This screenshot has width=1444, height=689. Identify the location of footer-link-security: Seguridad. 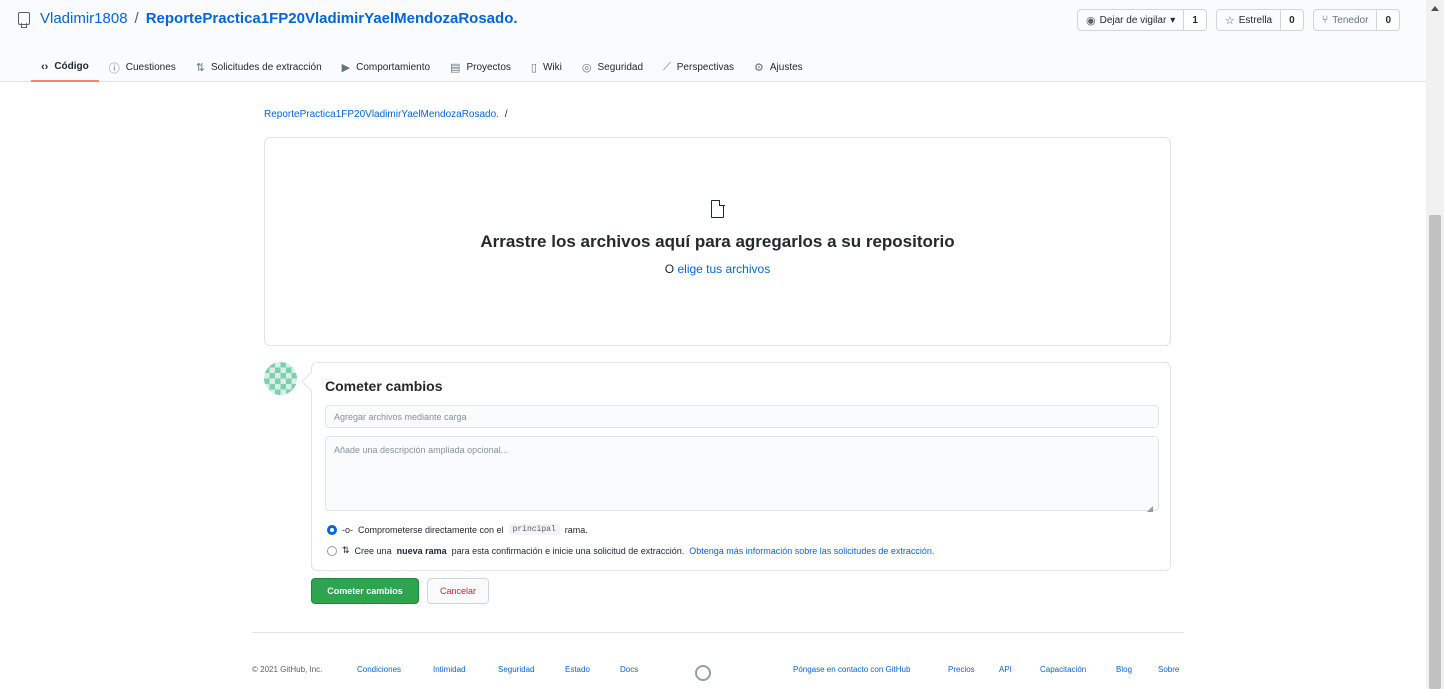
(516, 669).